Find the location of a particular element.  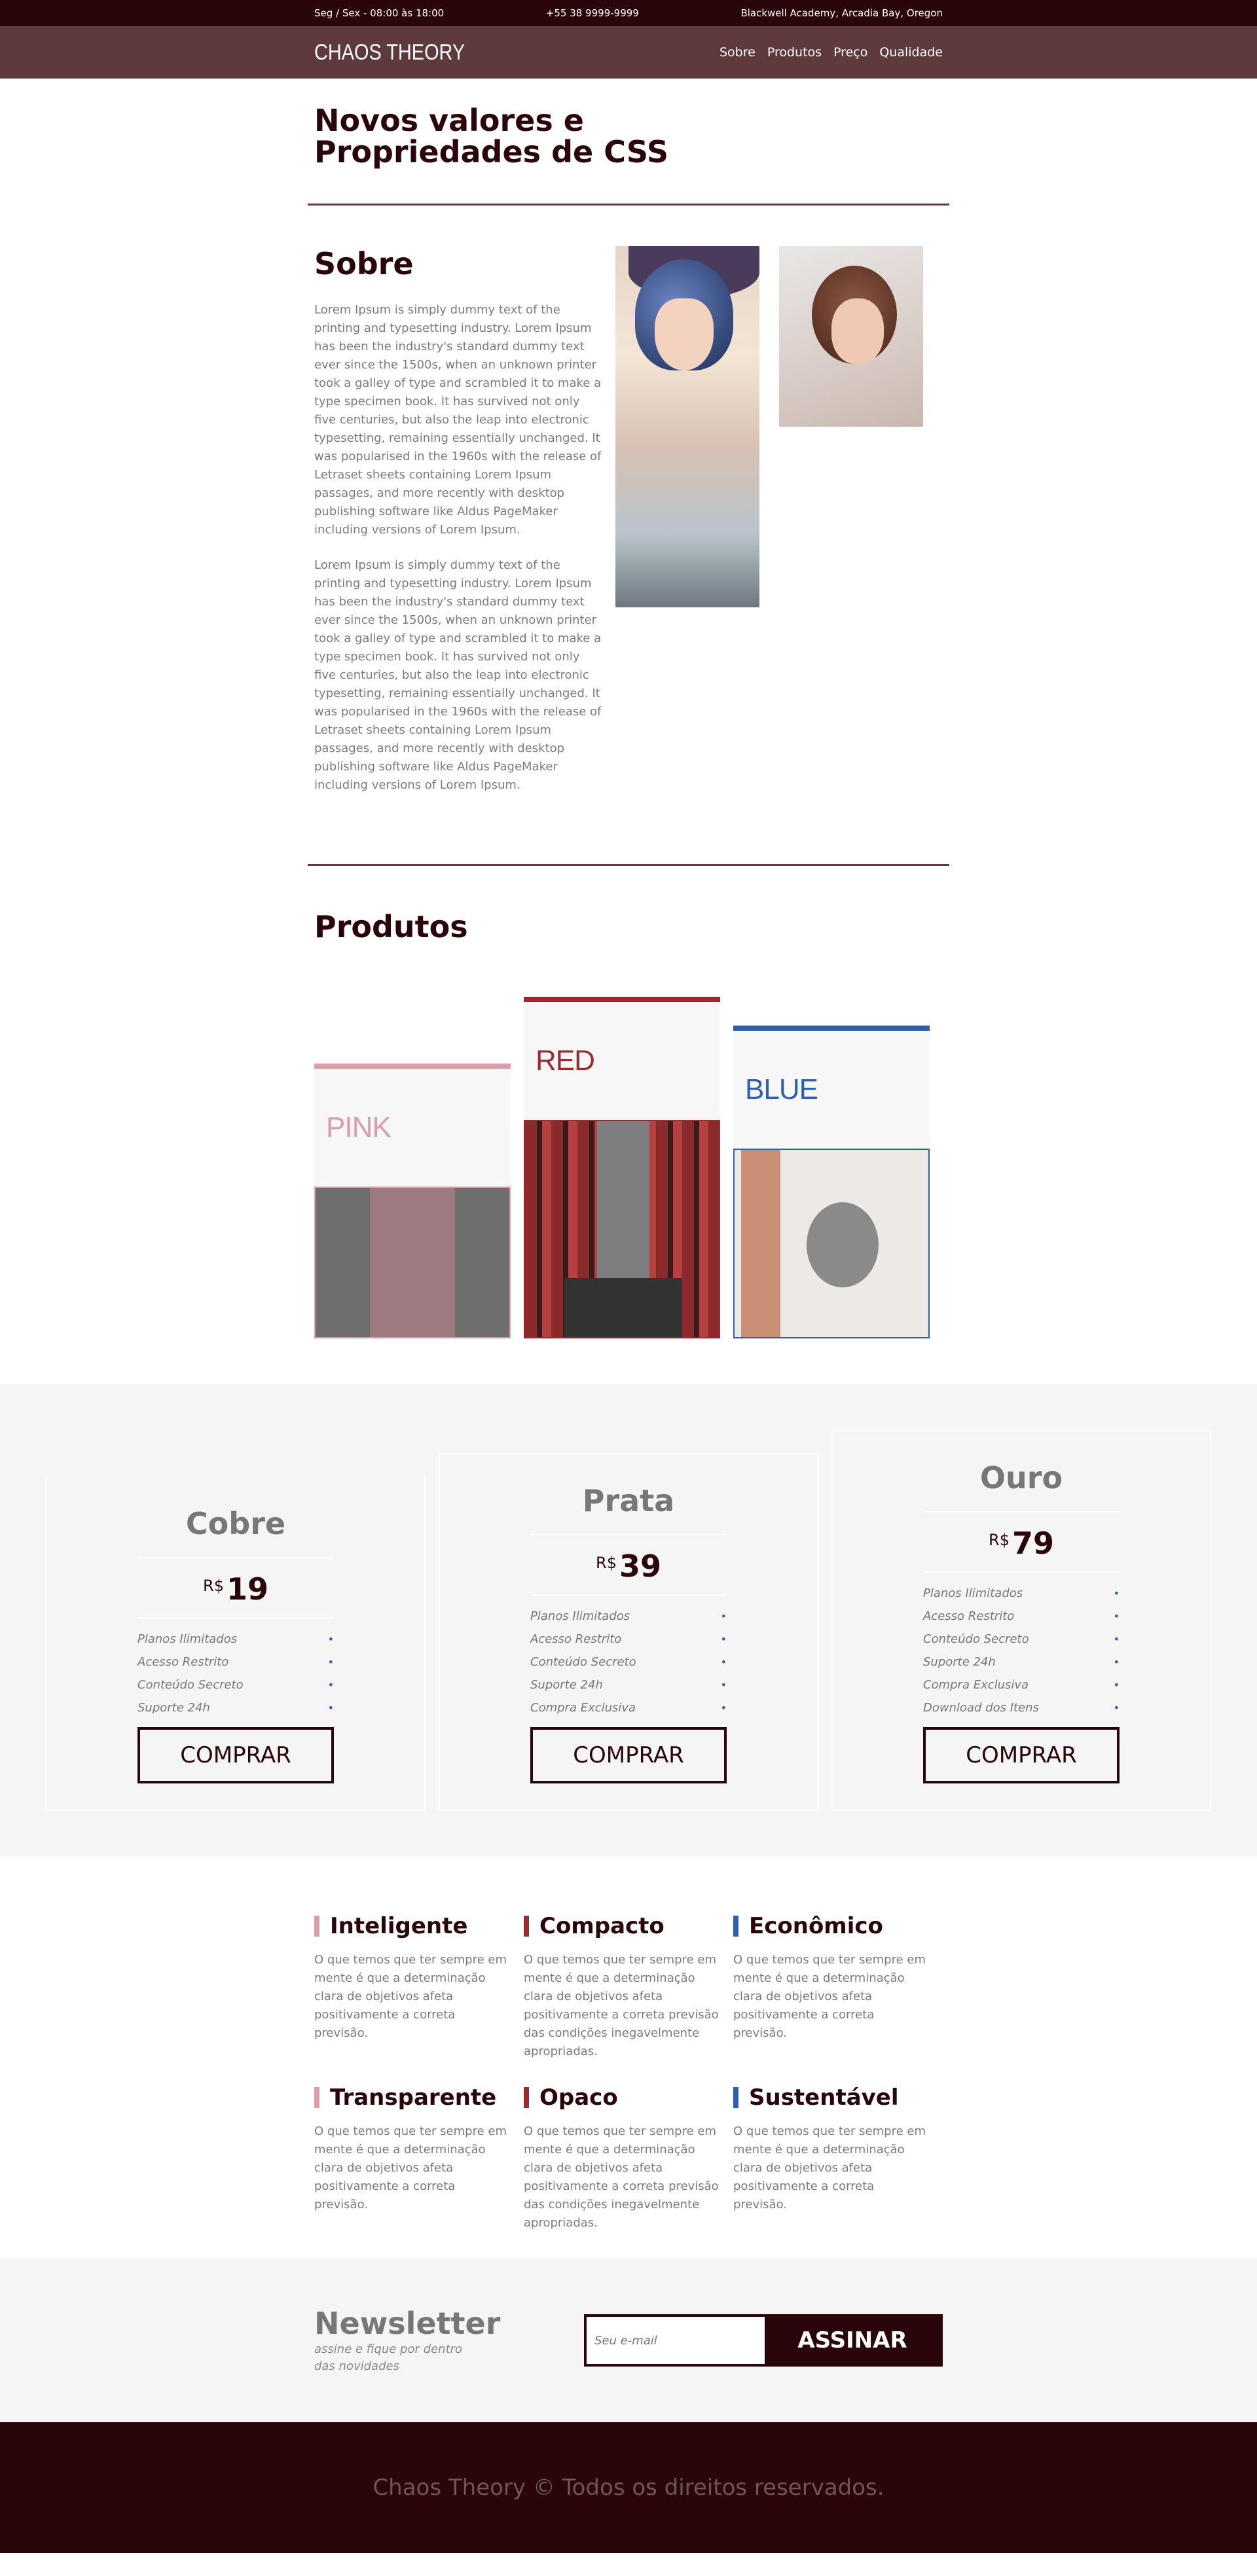

product-card-pink: PINK is located at coordinates (412, 1201).